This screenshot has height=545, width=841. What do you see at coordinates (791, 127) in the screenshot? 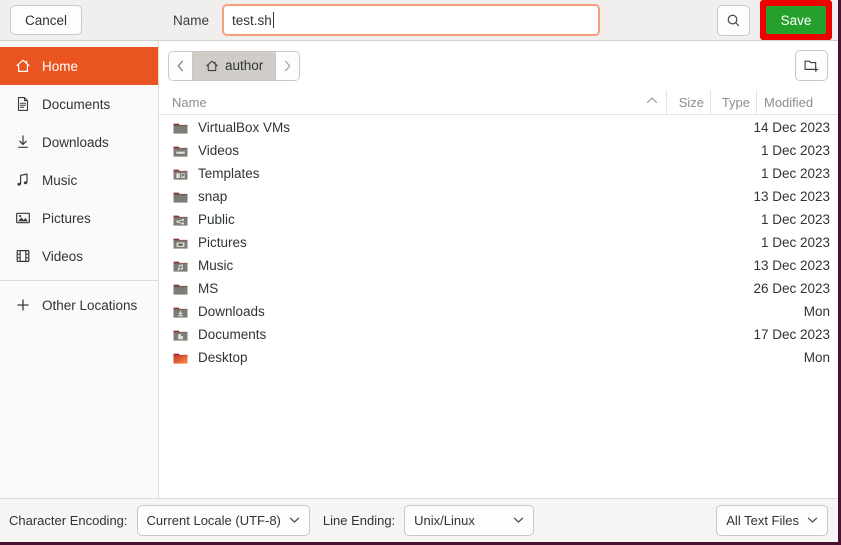
I see `file-modified: 14 Dec 2023` at bounding box center [791, 127].